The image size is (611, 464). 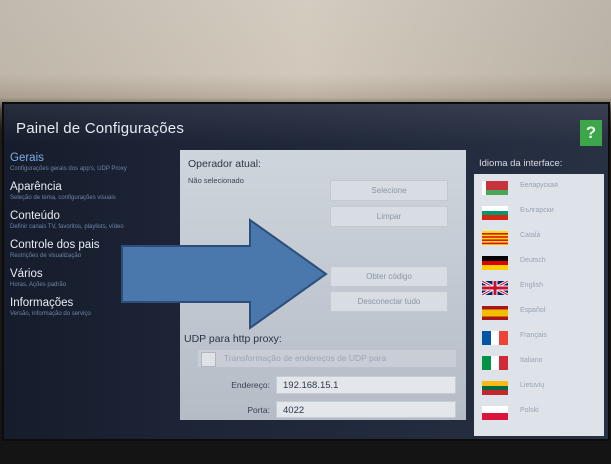 I want to click on port-field: 4022, so click(x=366, y=409).